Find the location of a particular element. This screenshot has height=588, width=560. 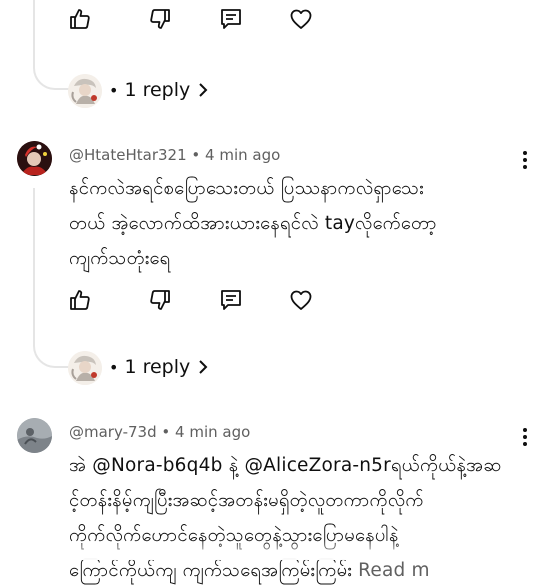

text-fragment: ရယ်ကိုယ်နဲ့အဆ is located at coordinates (446, 465).